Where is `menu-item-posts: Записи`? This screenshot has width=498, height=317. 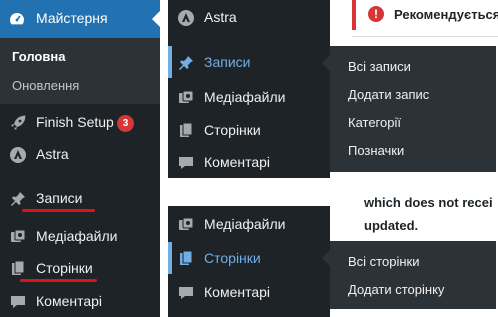
menu-item-posts: Записи is located at coordinates (248, 63).